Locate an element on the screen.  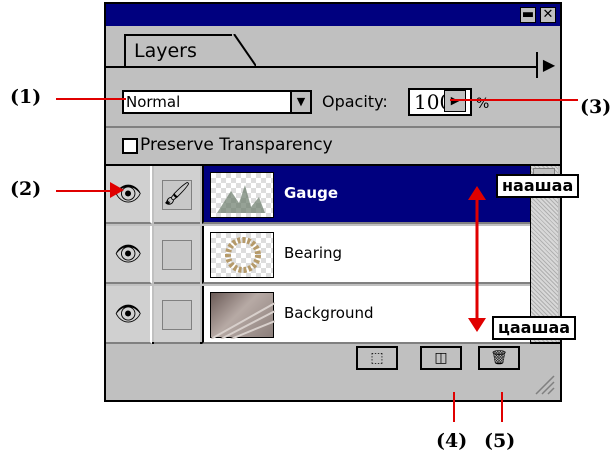
tab-divider is located at coordinates (321, 67).